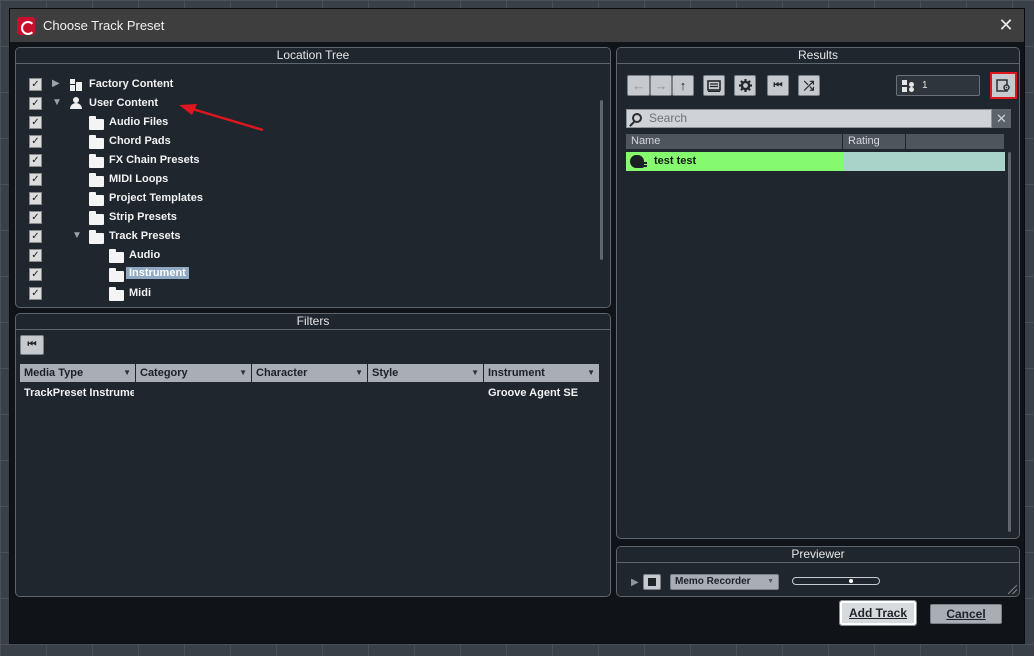 The width and height of the screenshot is (1034, 656). What do you see at coordinates (683, 85) in the screenshot?
I see `up-button: ↑` at bounding box center [683, 85].